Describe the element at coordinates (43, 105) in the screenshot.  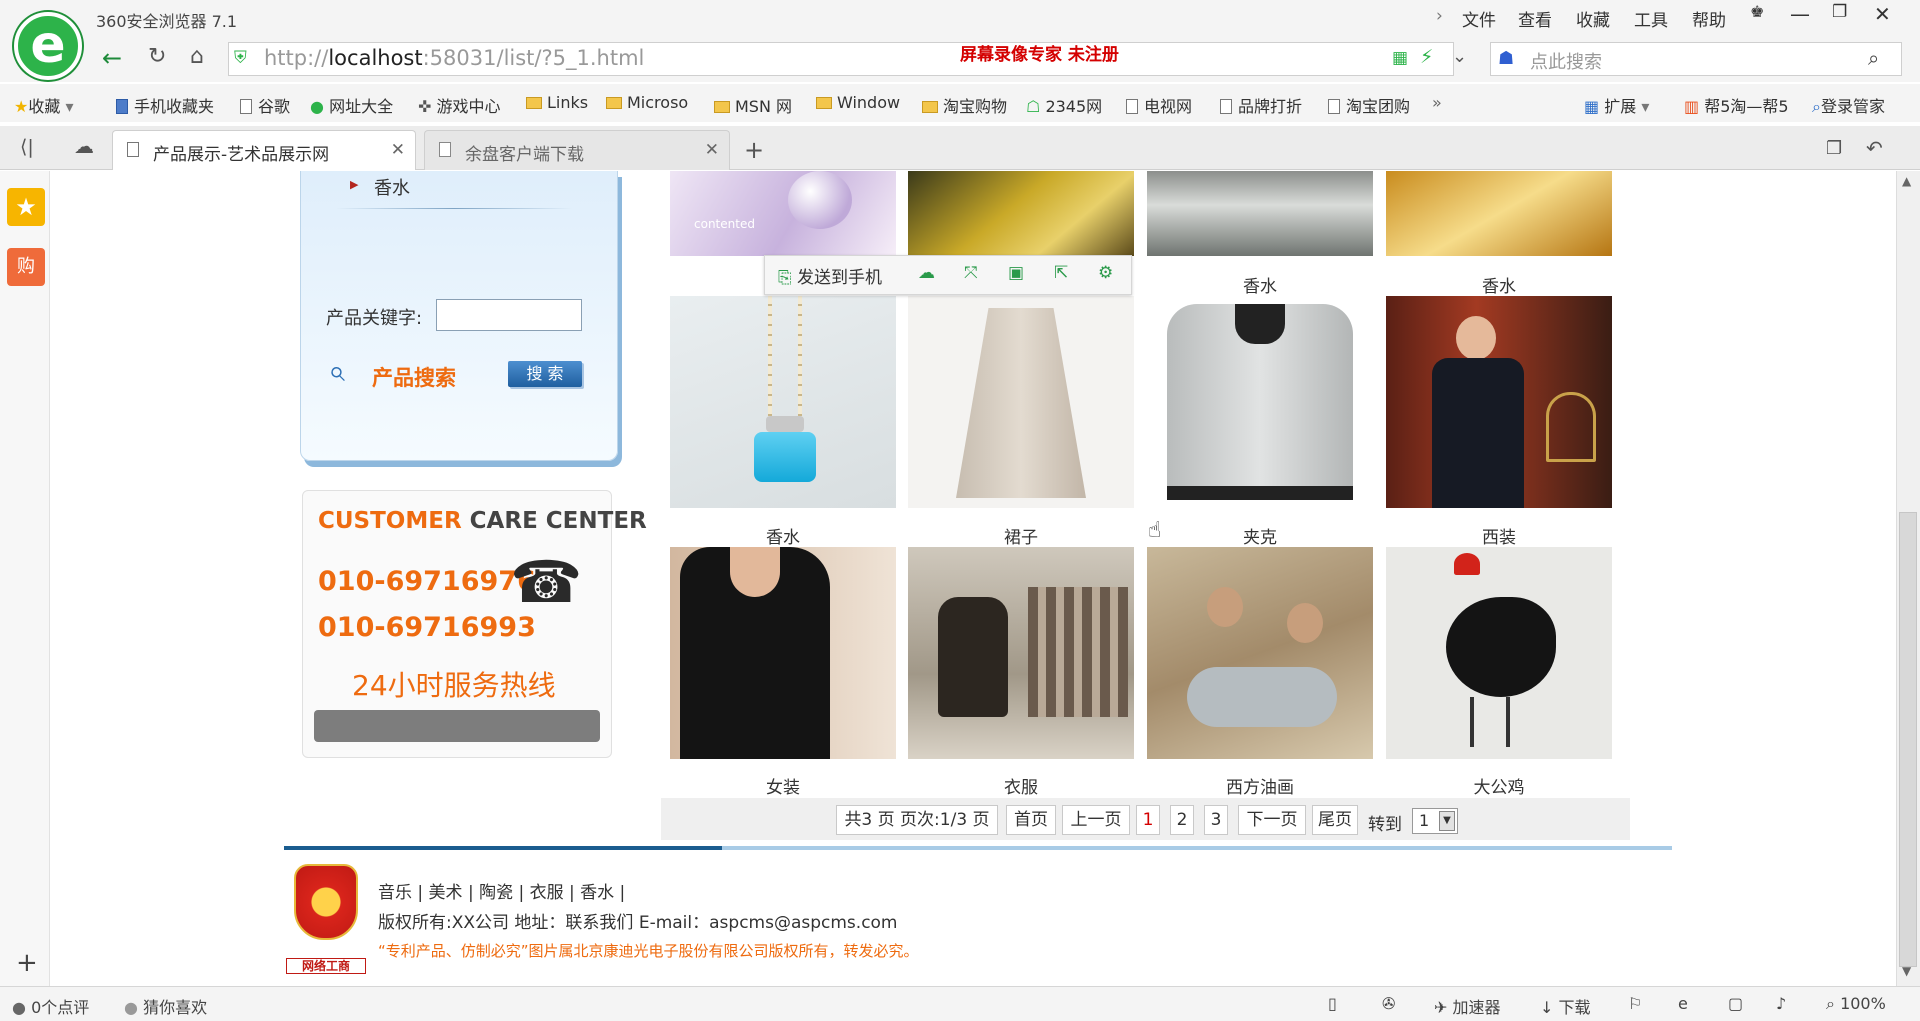
I see `bookmark-favorites: ★收藏 ▾` at that location.